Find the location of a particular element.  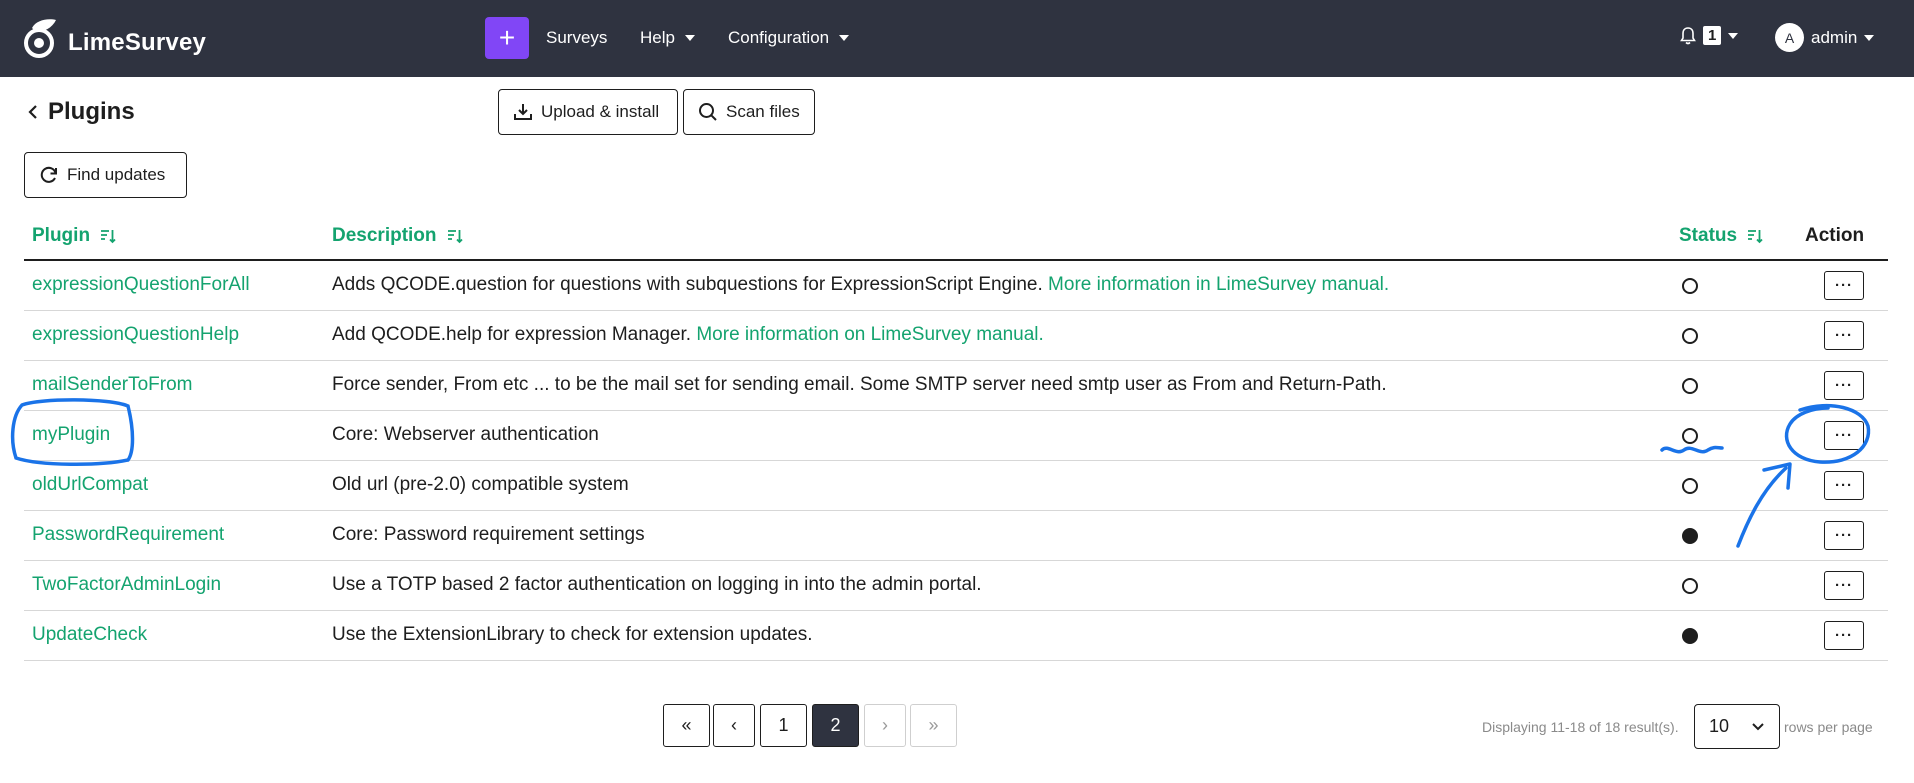

create-survey-button: + is located at coordinates (507, 38).